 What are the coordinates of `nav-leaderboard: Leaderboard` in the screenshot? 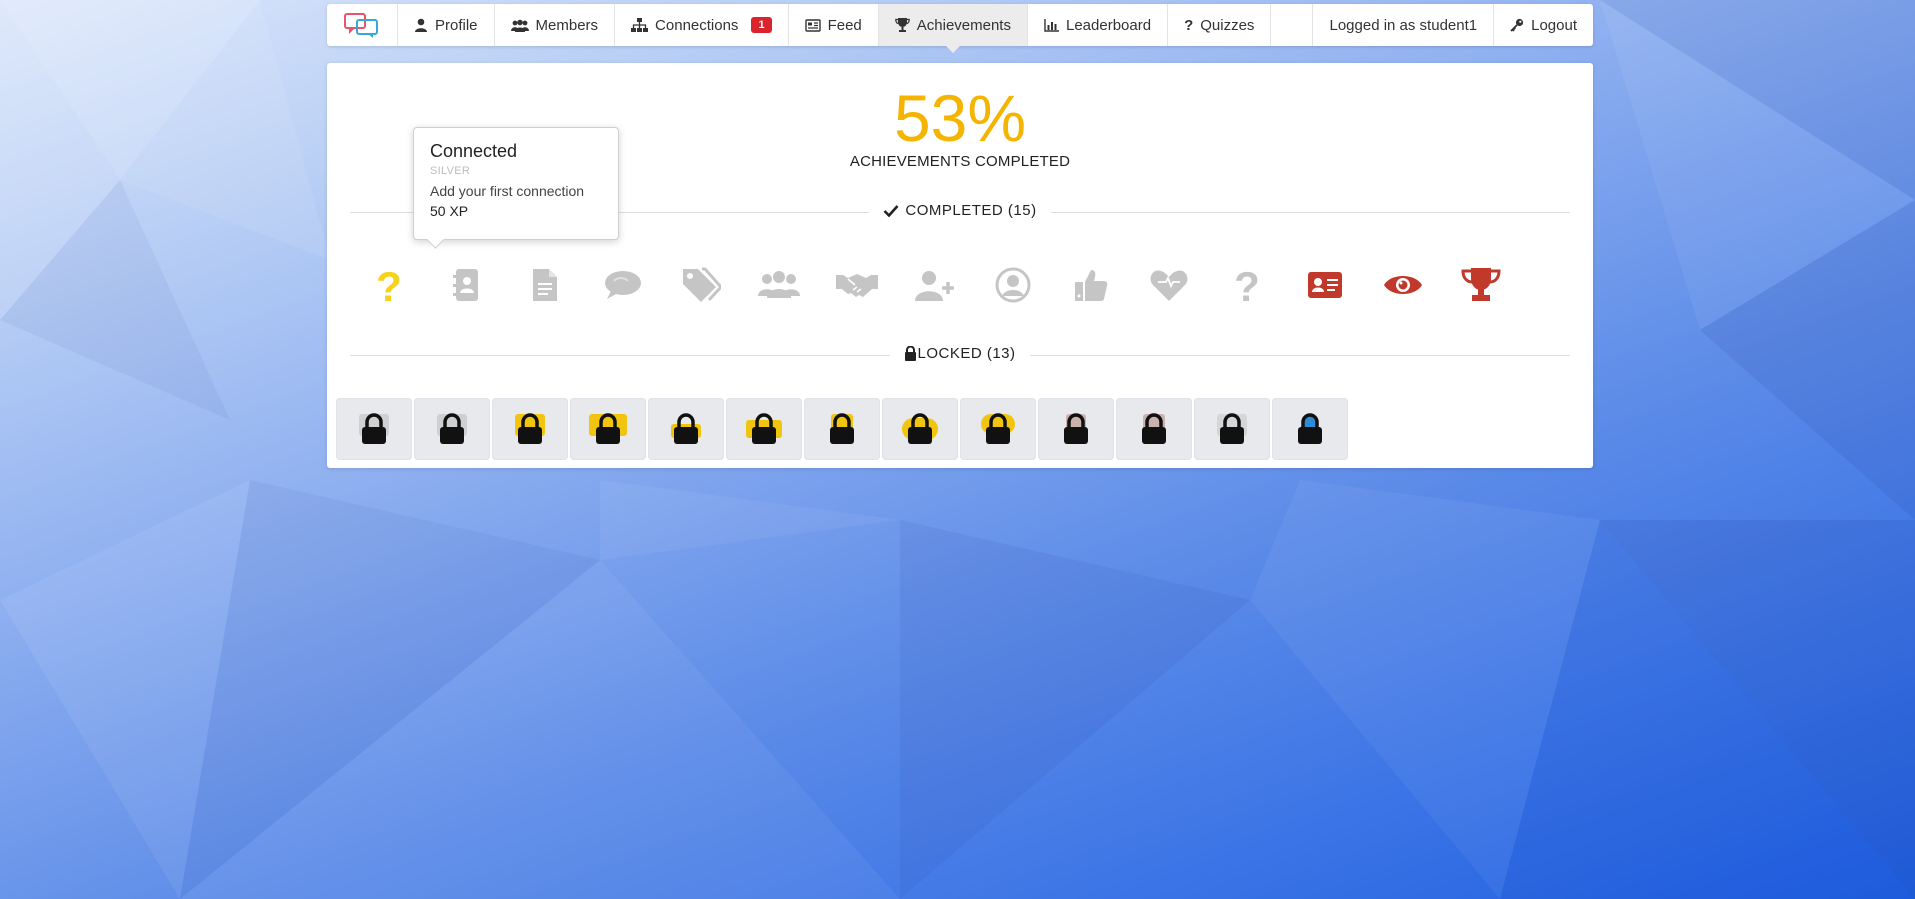 It's located at (1098, 25).